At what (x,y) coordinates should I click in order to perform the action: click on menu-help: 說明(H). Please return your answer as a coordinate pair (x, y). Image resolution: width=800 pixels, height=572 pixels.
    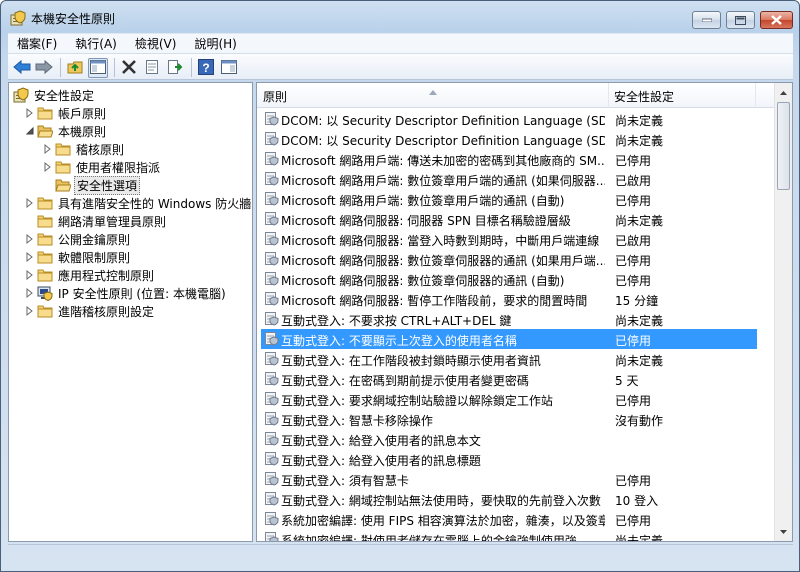
    Looking at the image, I should click on (215, 43).